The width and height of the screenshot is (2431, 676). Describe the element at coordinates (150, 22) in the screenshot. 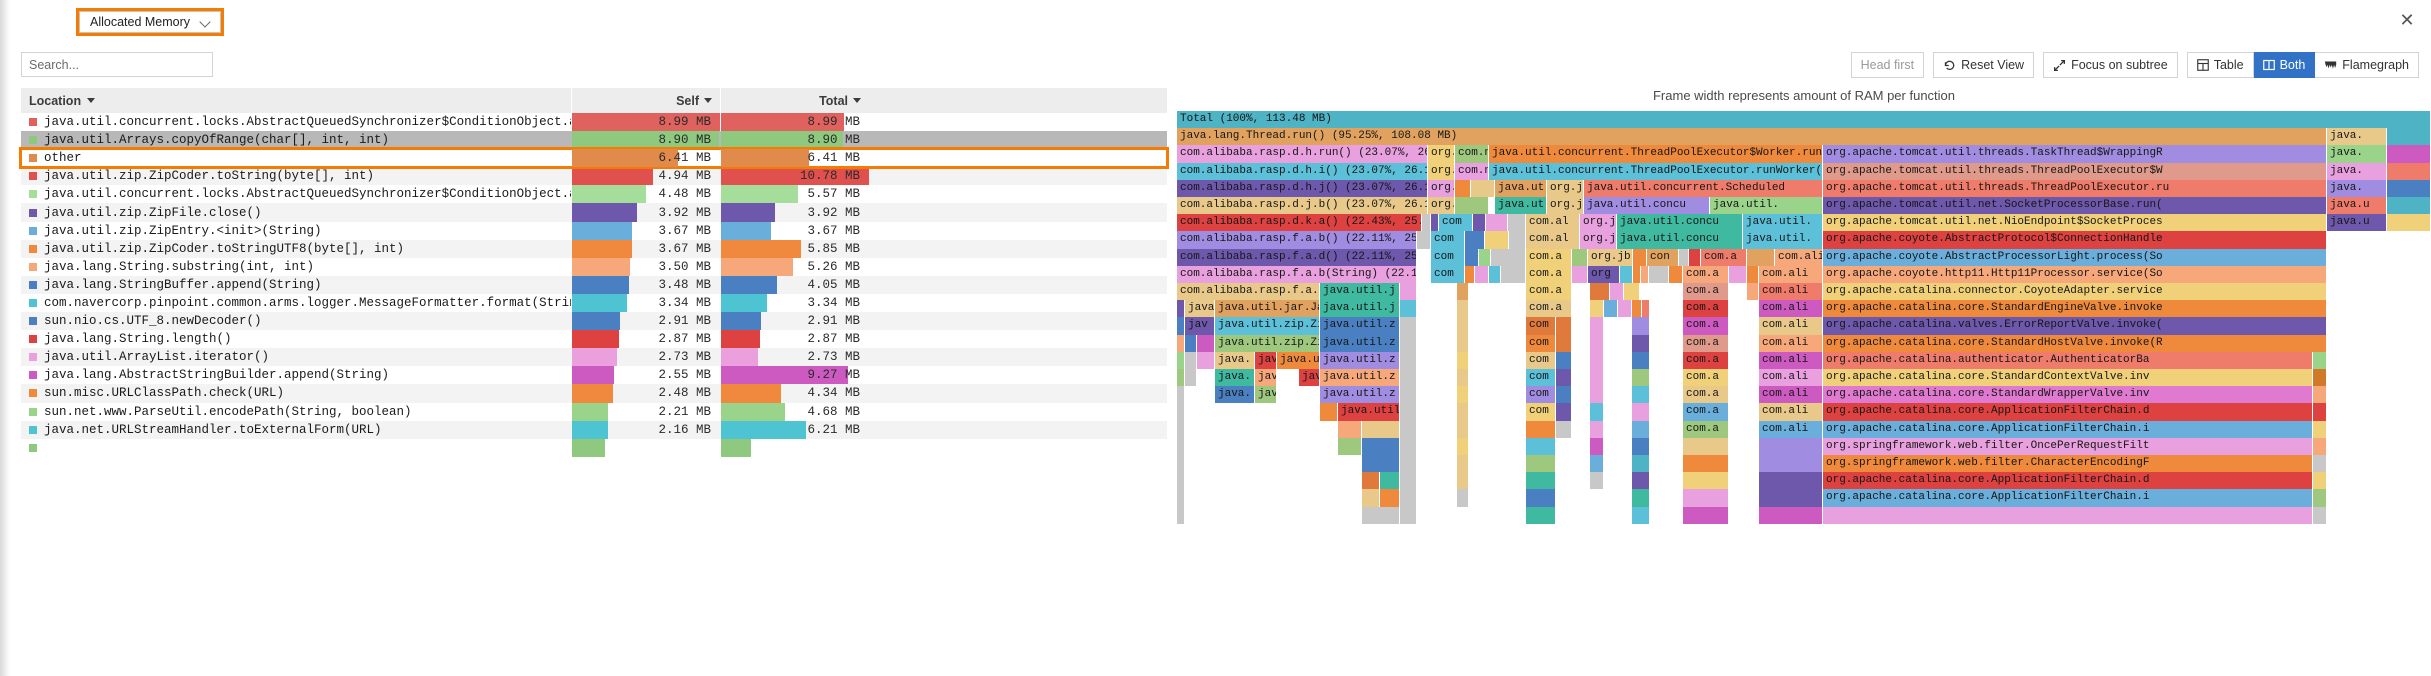

I see `metric-select: Allocated Memory` at that location.